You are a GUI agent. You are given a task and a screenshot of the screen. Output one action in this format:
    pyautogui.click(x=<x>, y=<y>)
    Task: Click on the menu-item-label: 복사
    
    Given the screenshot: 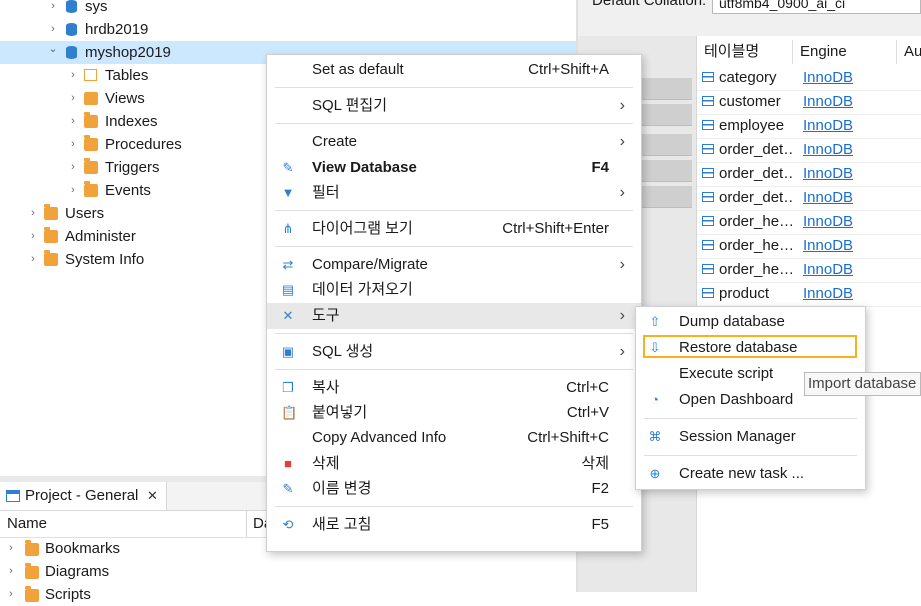 What is the action you would take?
    pyautogui.click(x=326, y=387)
    